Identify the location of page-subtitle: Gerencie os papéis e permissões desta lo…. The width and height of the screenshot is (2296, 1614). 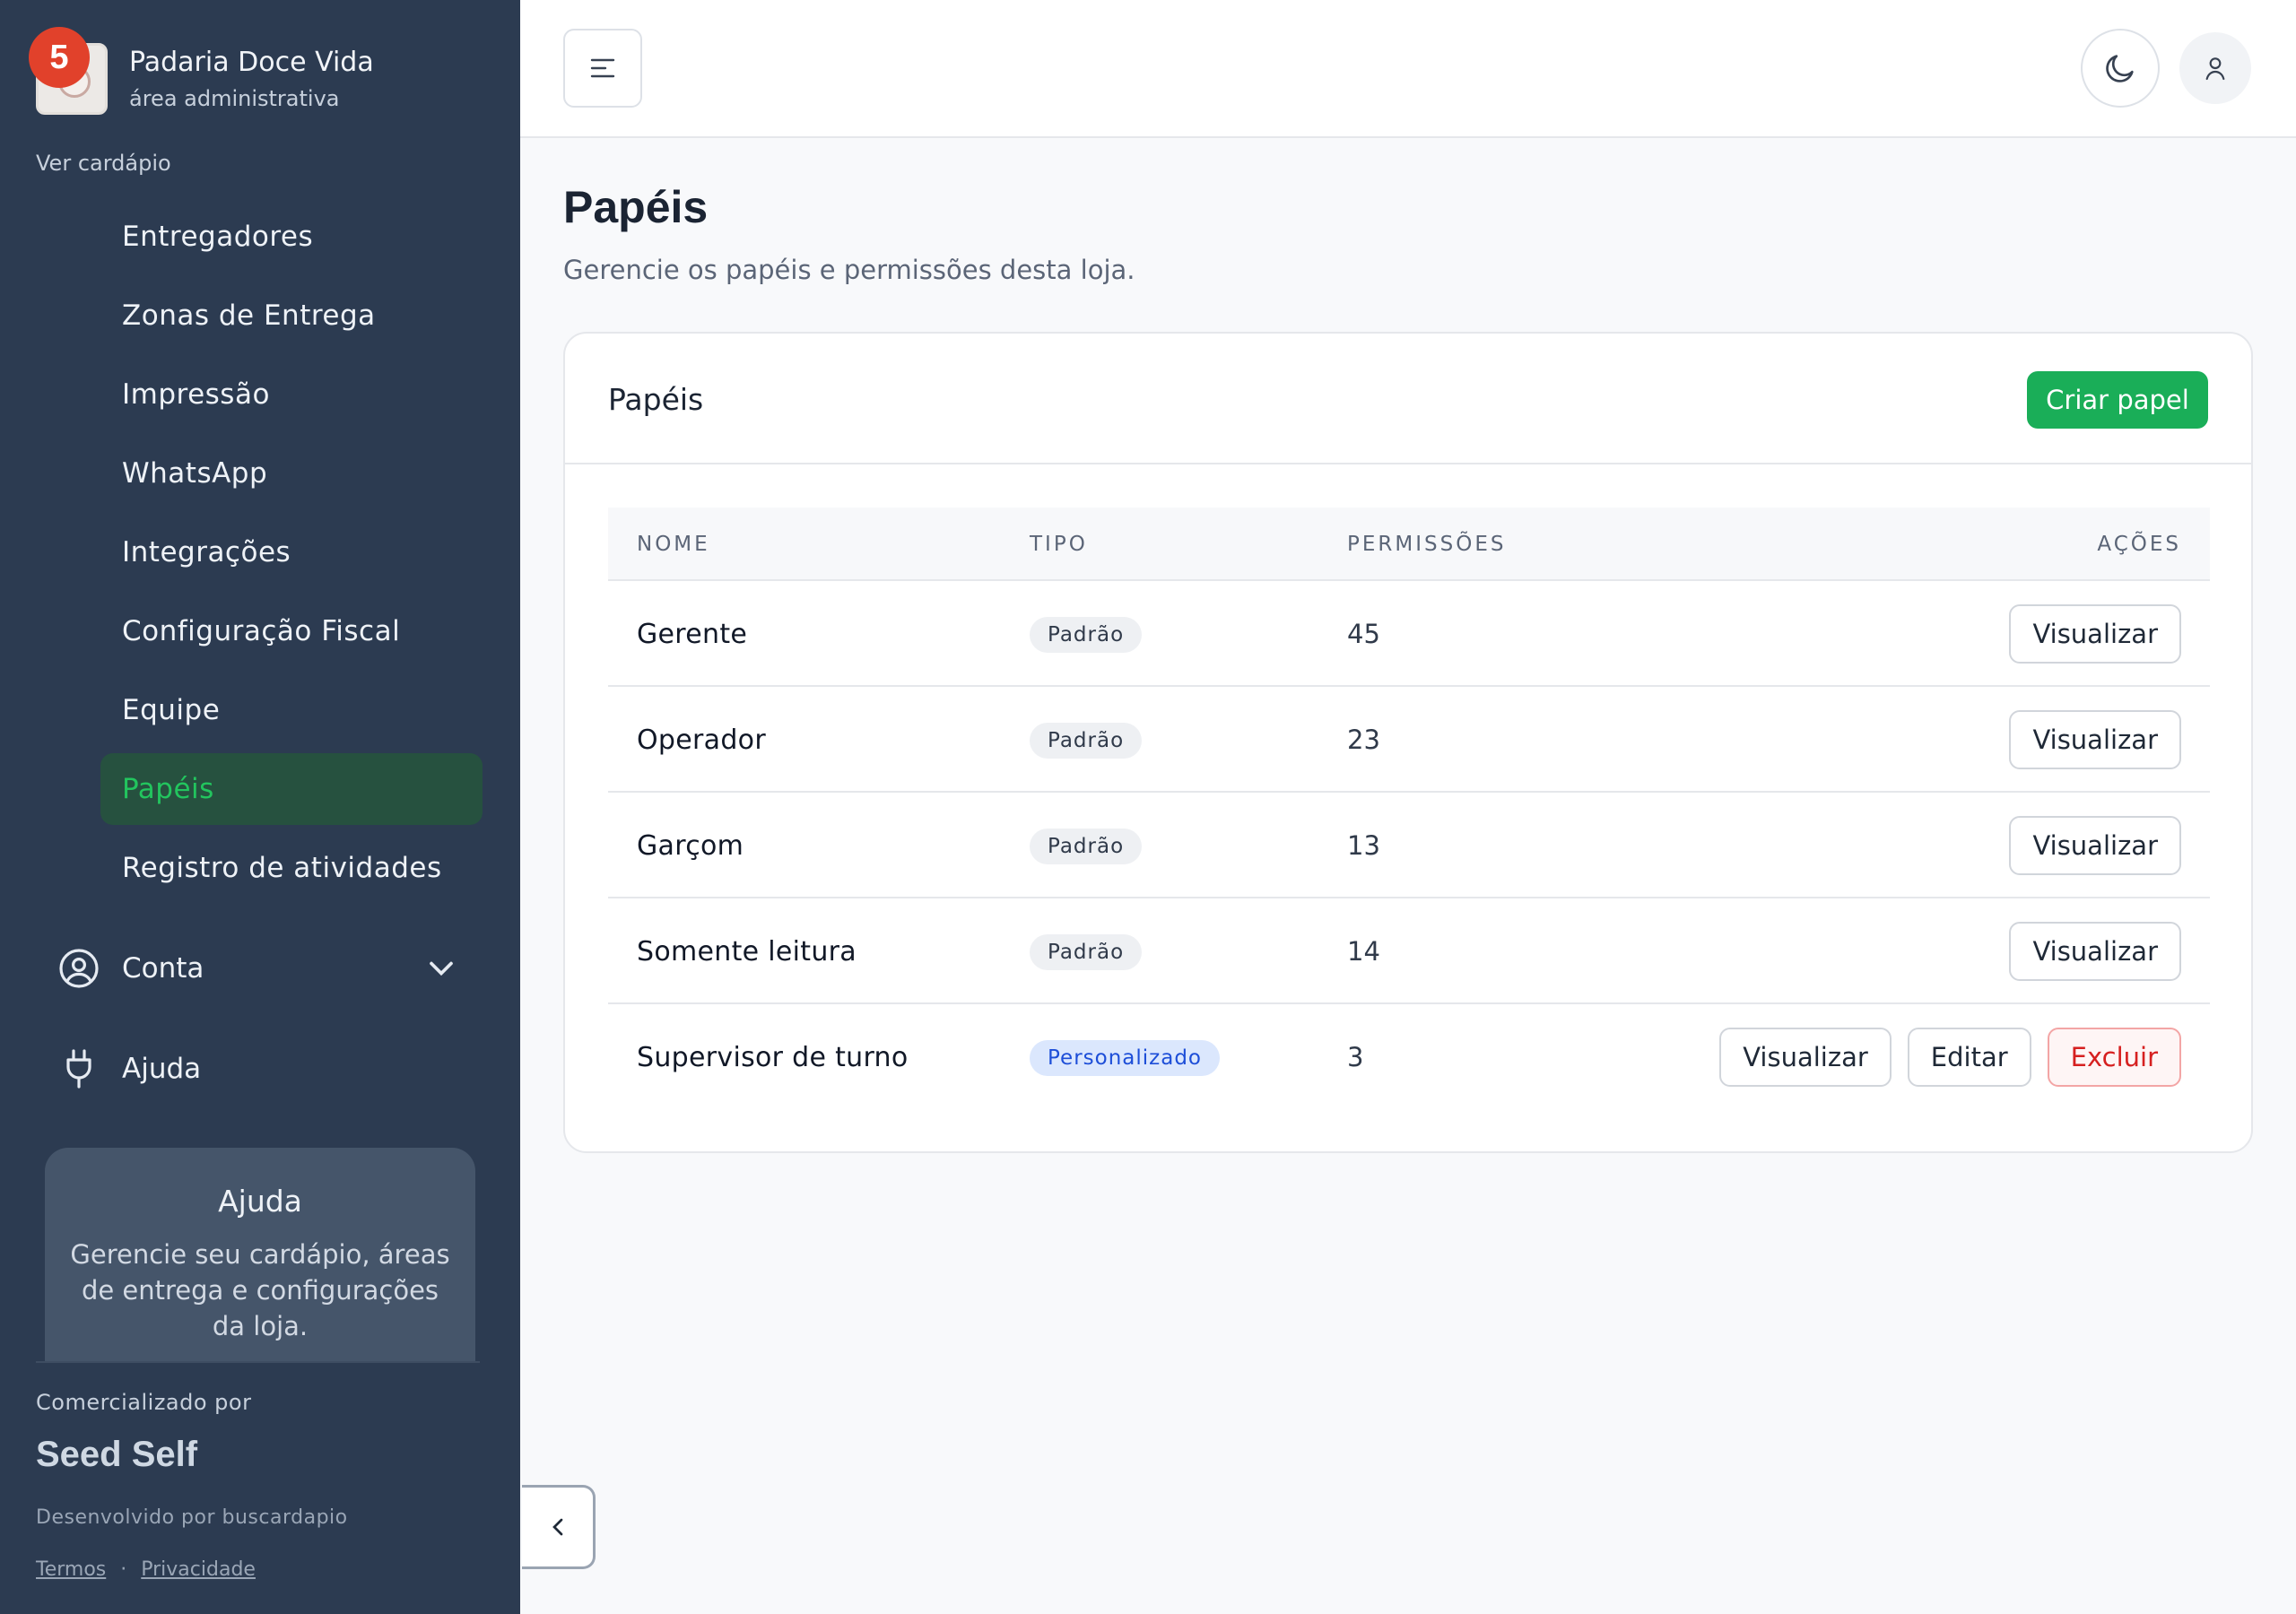
(849, 270).